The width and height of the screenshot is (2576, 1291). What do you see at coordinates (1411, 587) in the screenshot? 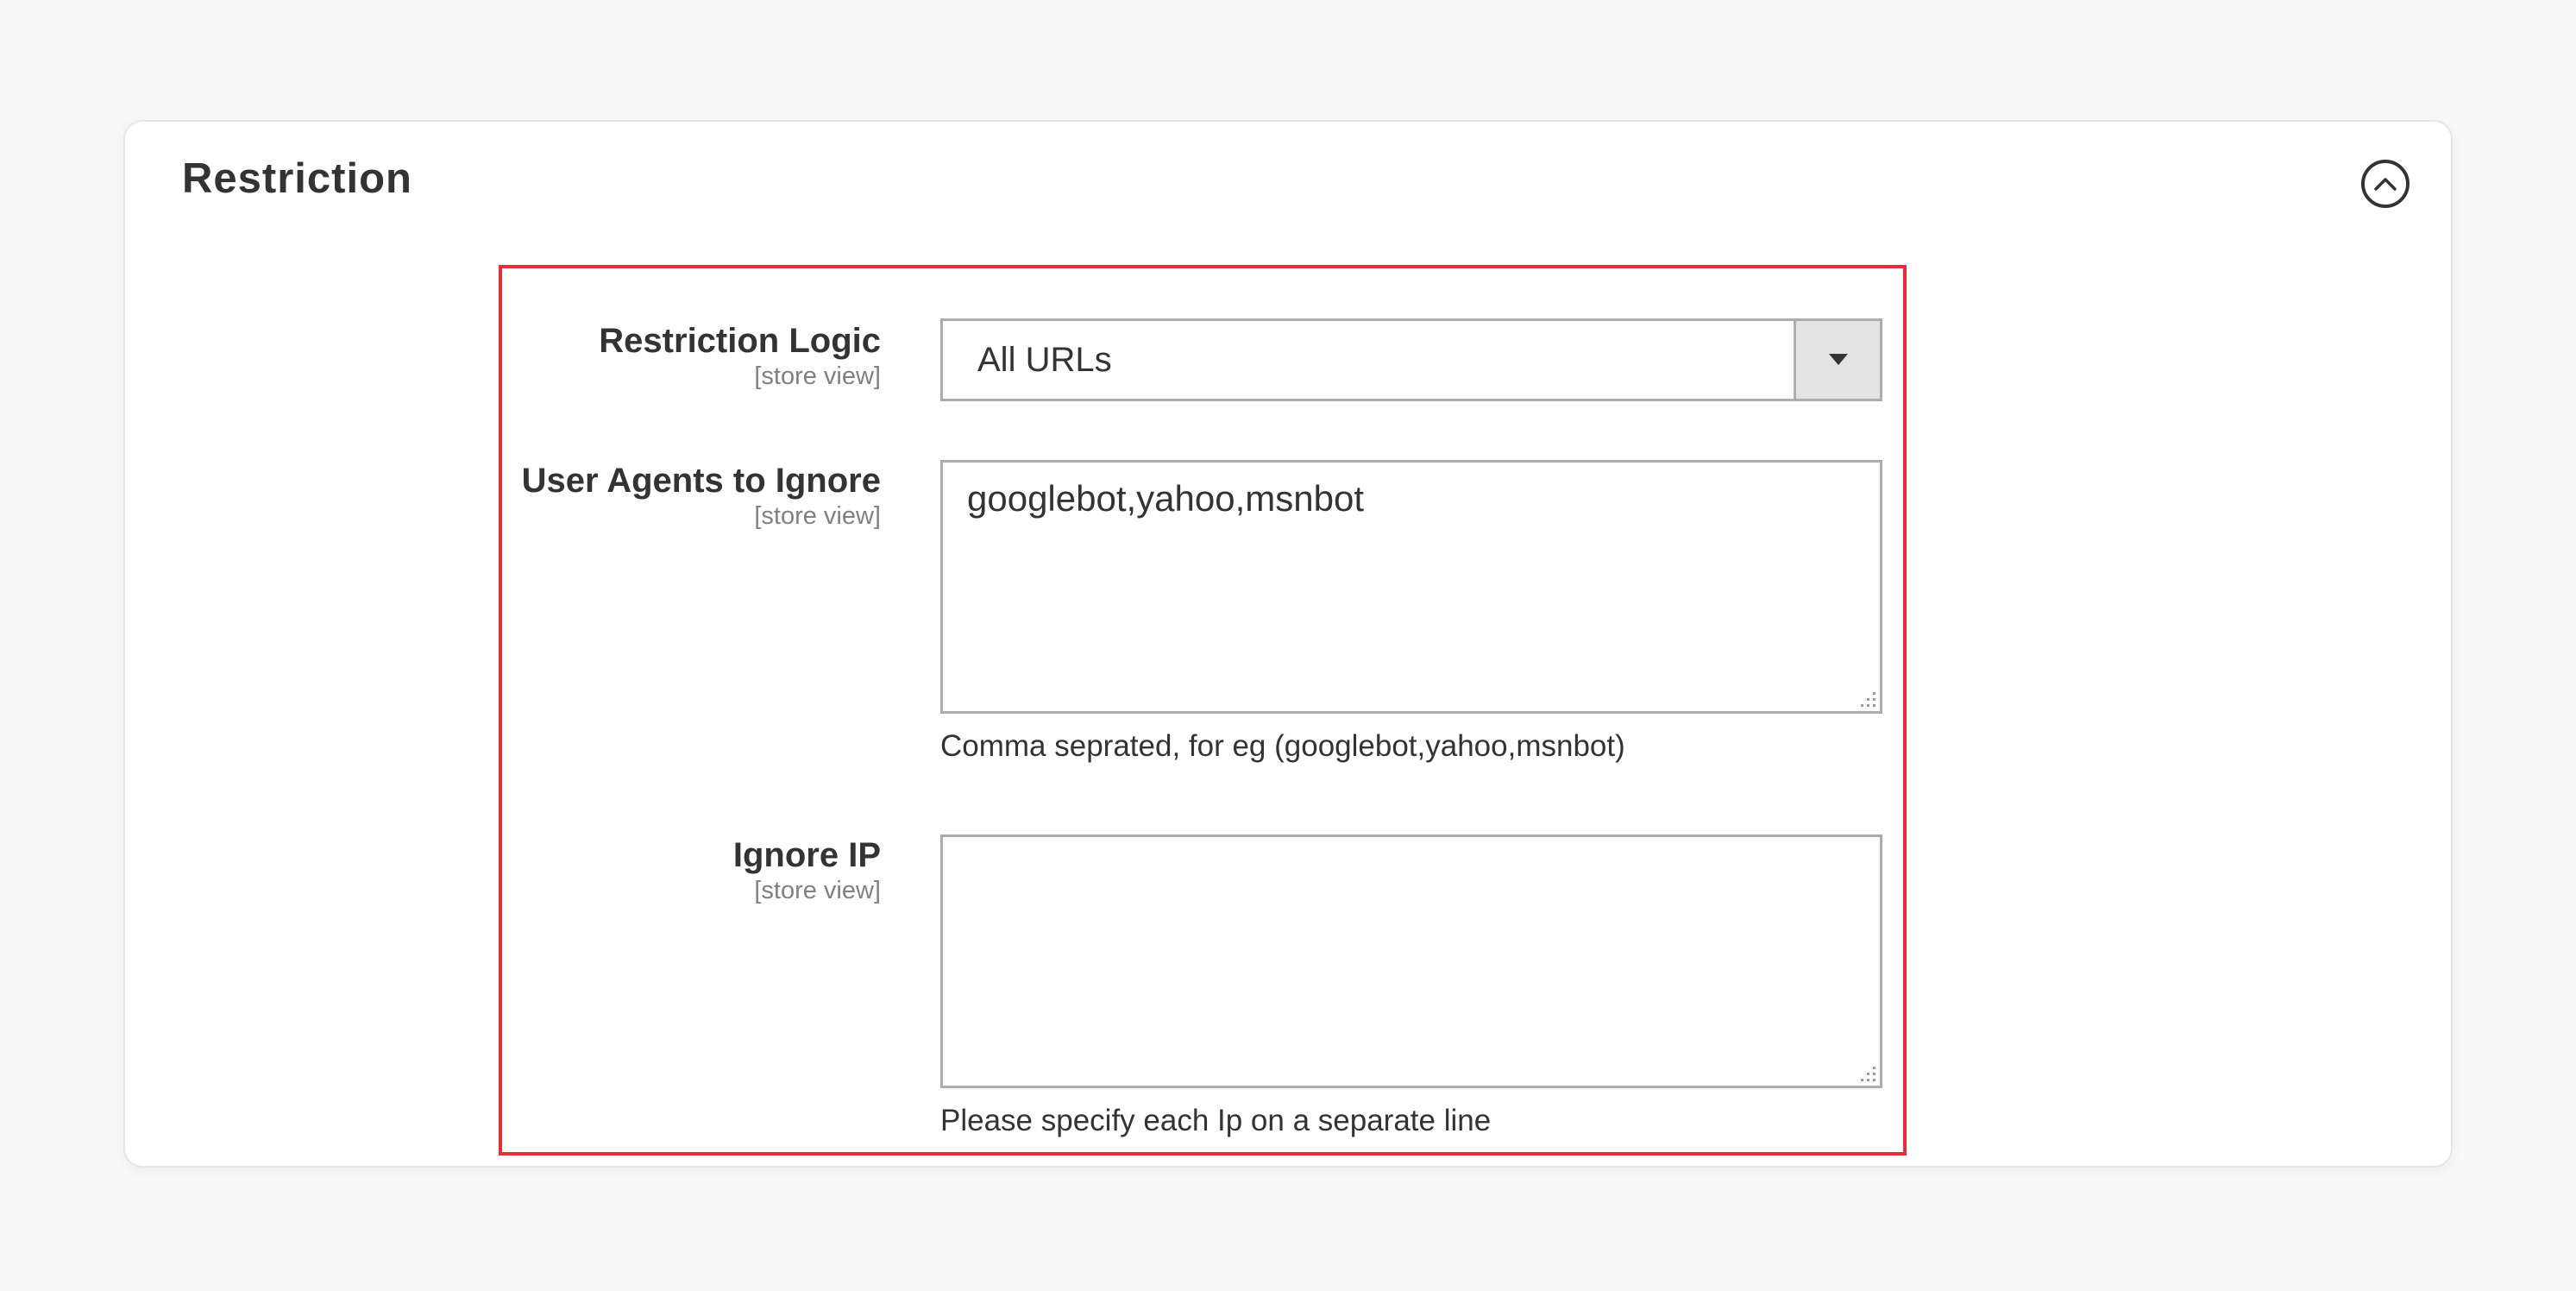
I see `user-agents-textarea: googlebot,yahoo,msnbot` at bounding box center [1411, 587].